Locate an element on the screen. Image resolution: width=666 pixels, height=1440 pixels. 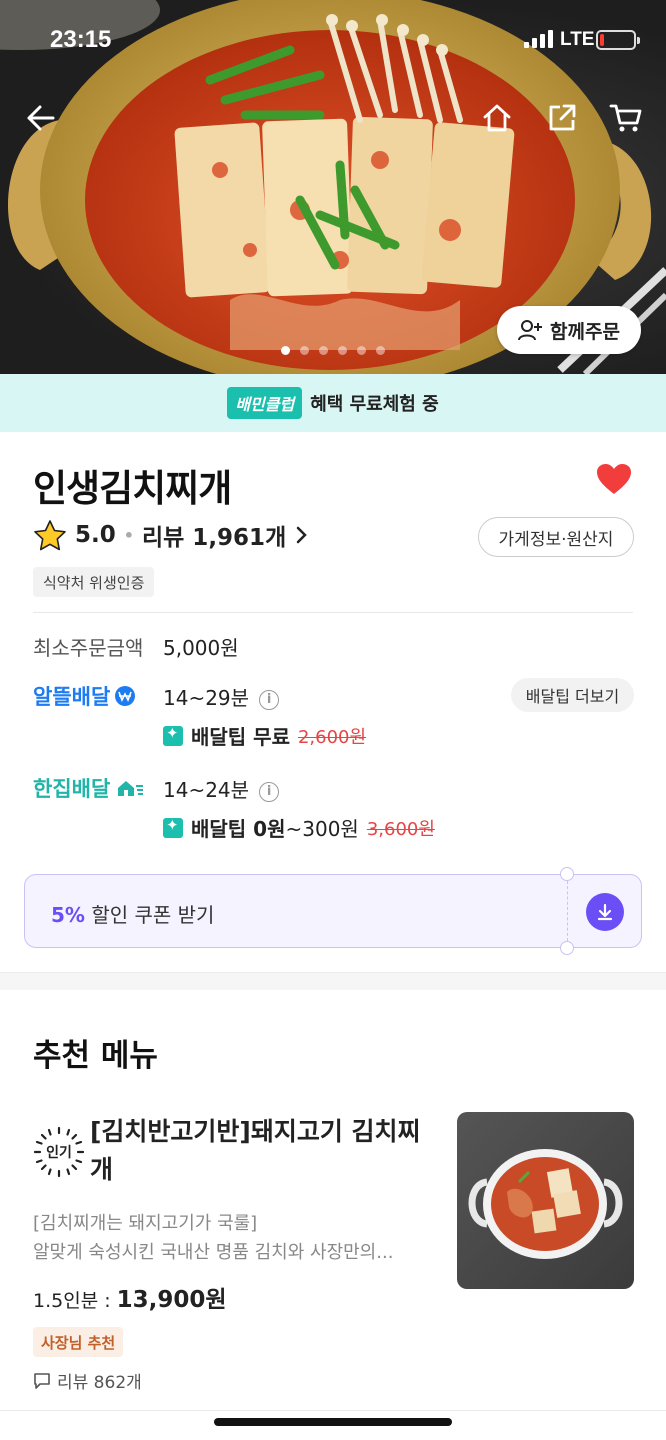
hanjip-time-text: 14~24분 is located at coordinates (206, 790).